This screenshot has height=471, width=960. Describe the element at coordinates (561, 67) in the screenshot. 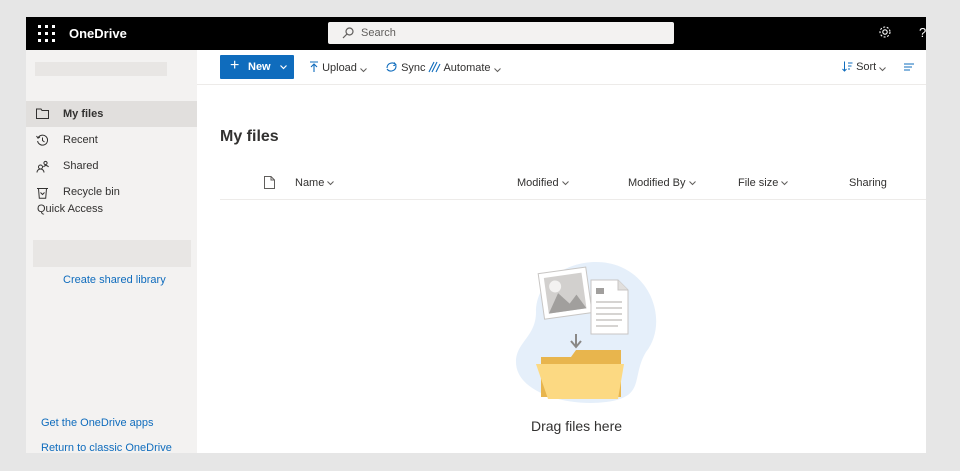

I see `command-bar: + New Upload Sync Automate Sort` at that location.